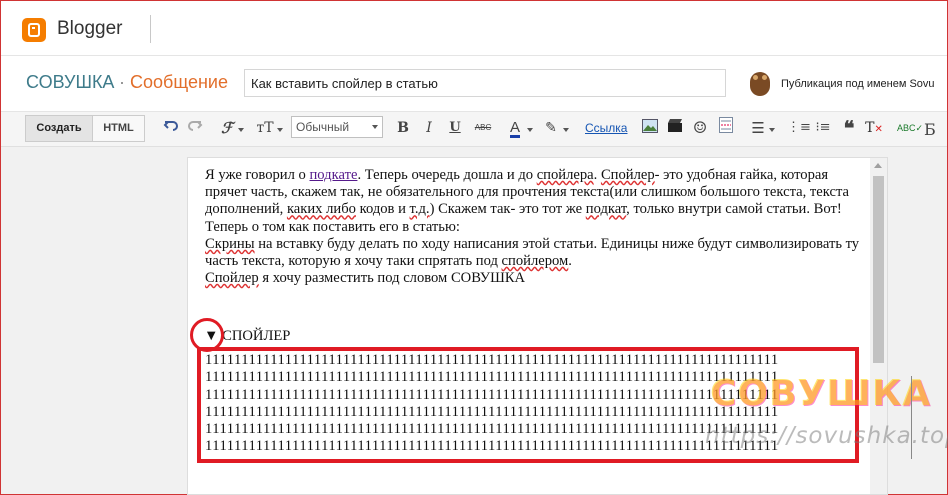  I want to click on body-text: , только внутри самой статьи. Вот!, so click(734, 209).